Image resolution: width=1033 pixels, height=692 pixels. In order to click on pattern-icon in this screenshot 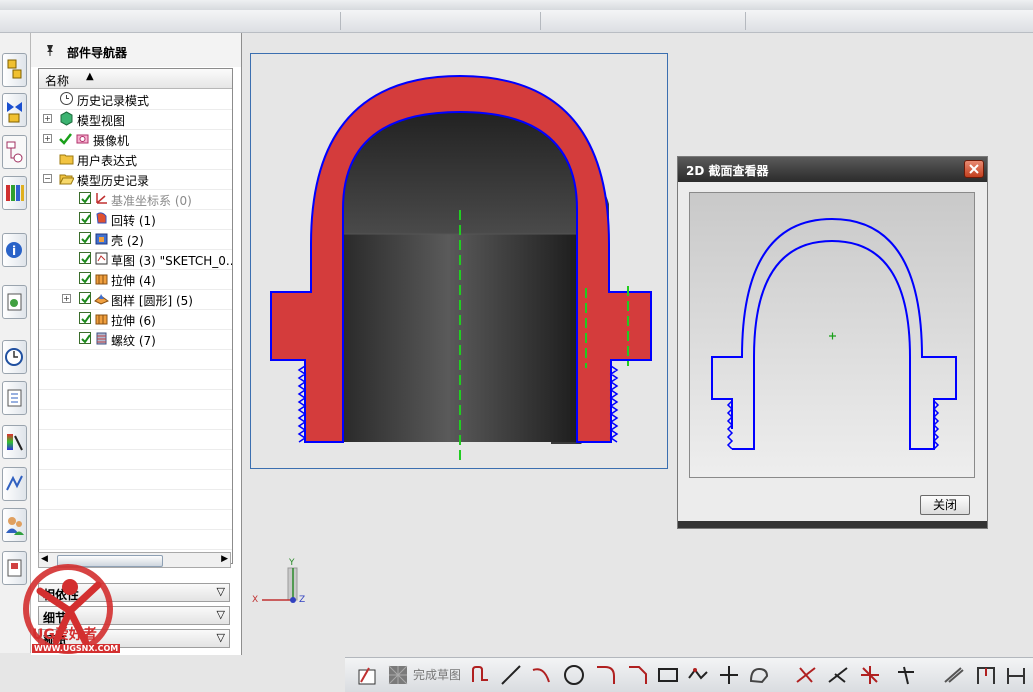, I will do `click(102, 298)`.